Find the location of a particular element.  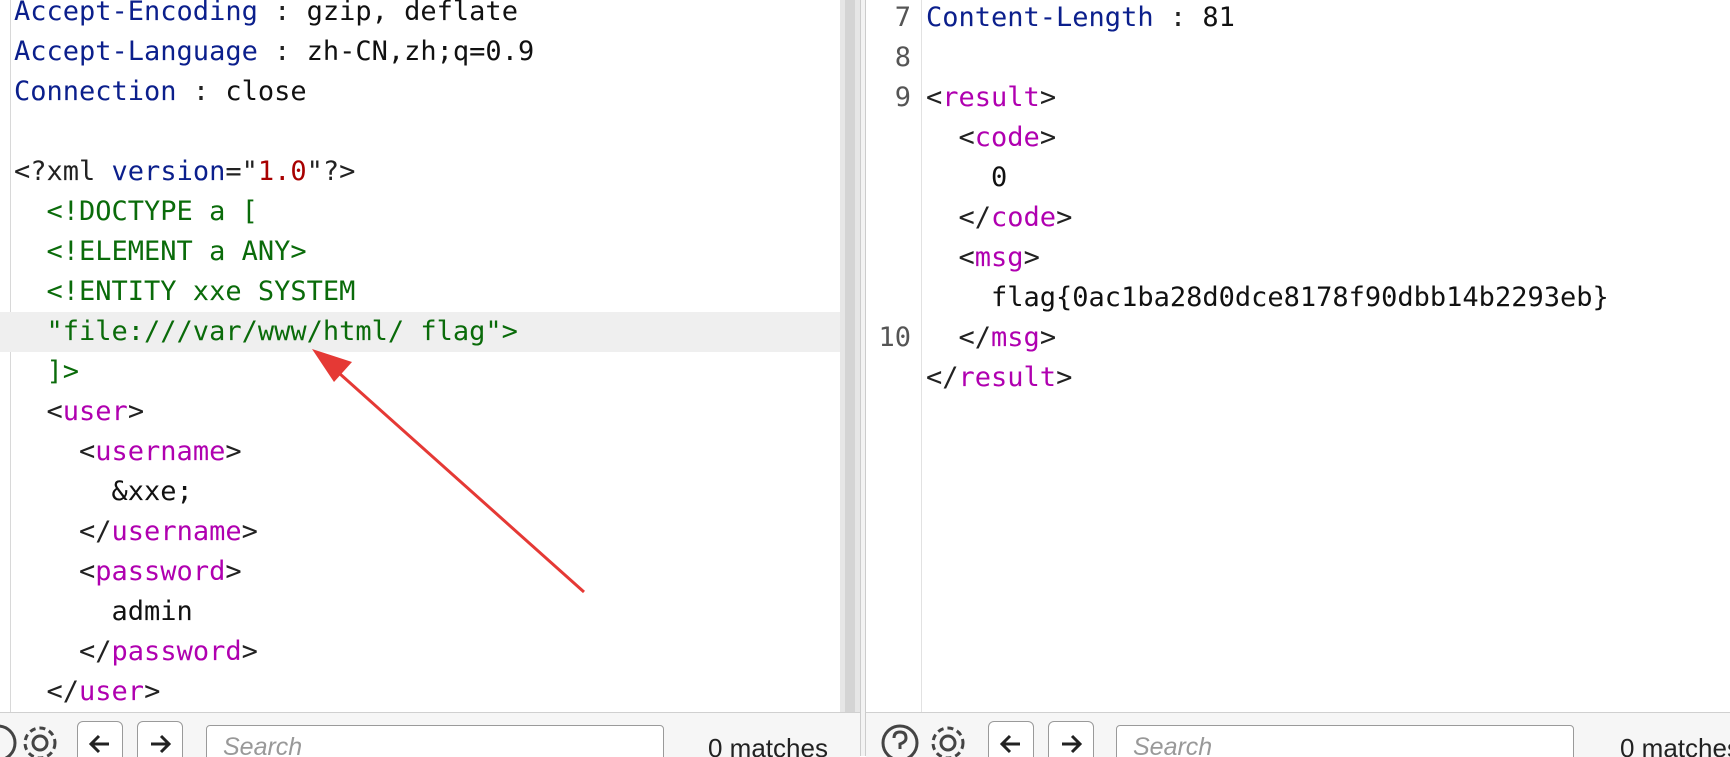

line-text: <!DOCTYPE a [ is located at coordinates (136, 212).